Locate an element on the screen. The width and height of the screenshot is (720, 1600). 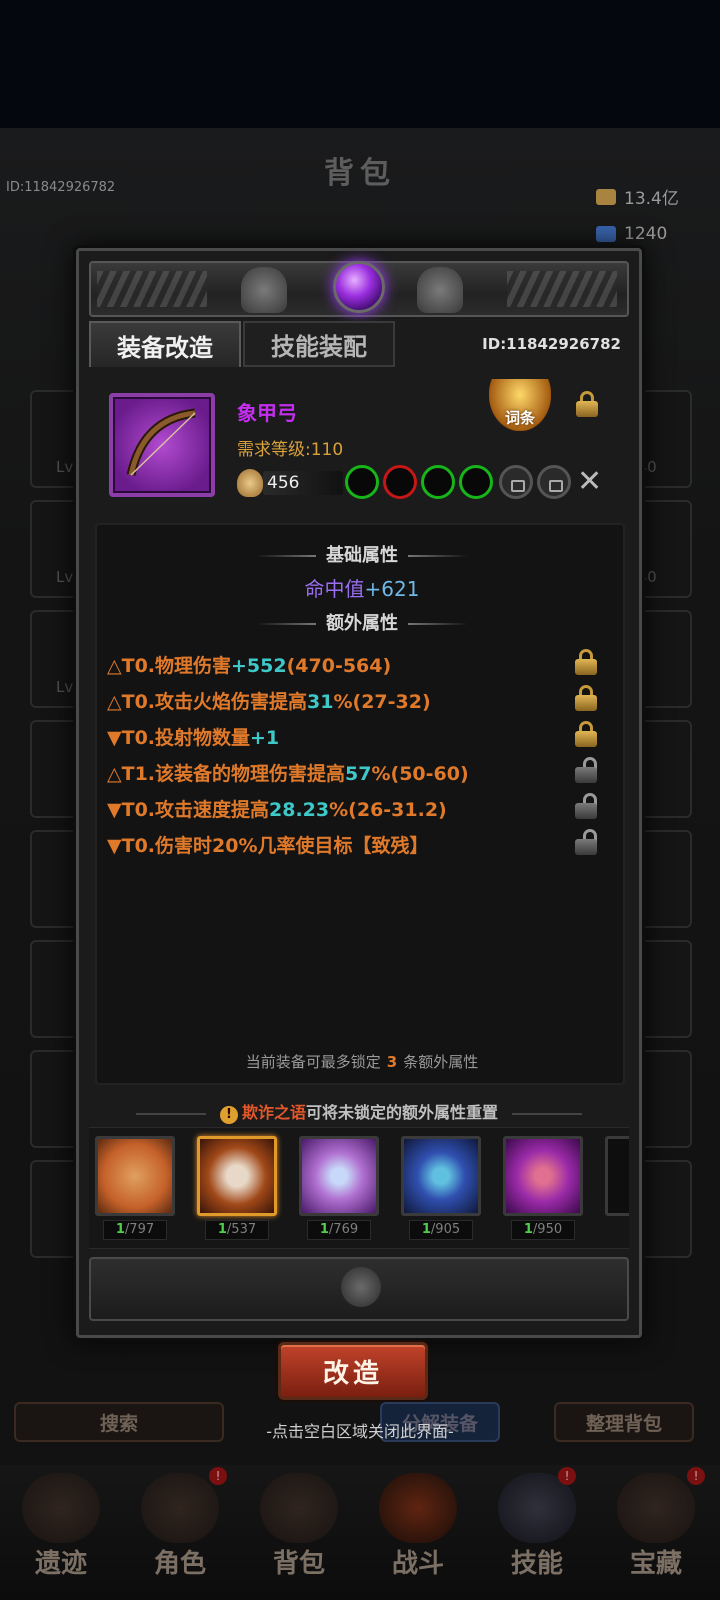
lock-note-text: 当前装备可最多锁定 is located at coordinates (313, 1062).